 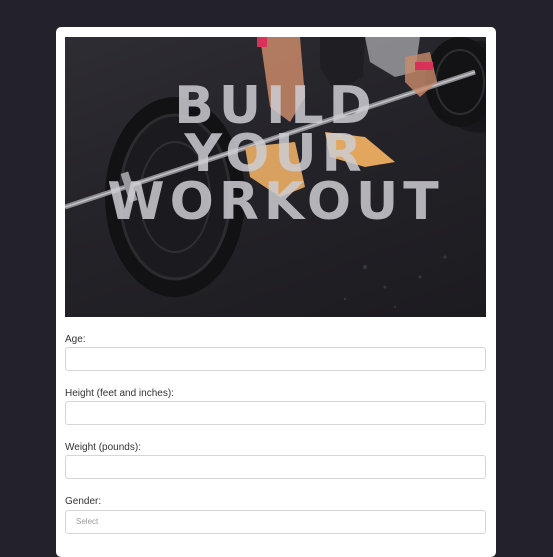 What do you see at coordinates (75, 339) in the screenshot?
I see `age-label: Age:` at bounding box center [75, 339].